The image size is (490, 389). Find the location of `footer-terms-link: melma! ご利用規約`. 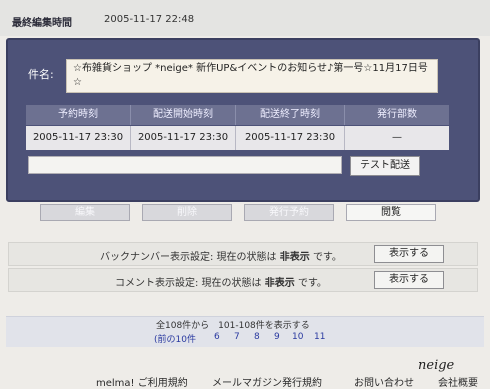

footer-terms-link: melma! ご利用規約 is located at coordinates (142, 381).